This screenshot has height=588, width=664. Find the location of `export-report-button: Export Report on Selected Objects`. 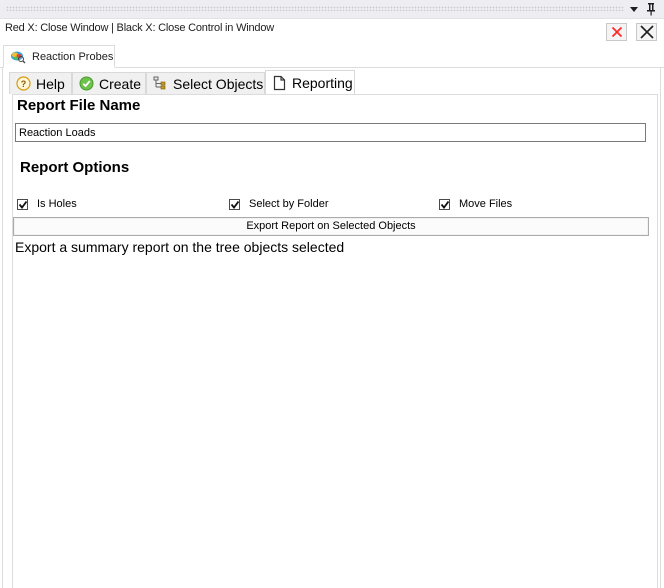

export-report-button: Export Report on Selected Objects is located at coordinates (331, 226).